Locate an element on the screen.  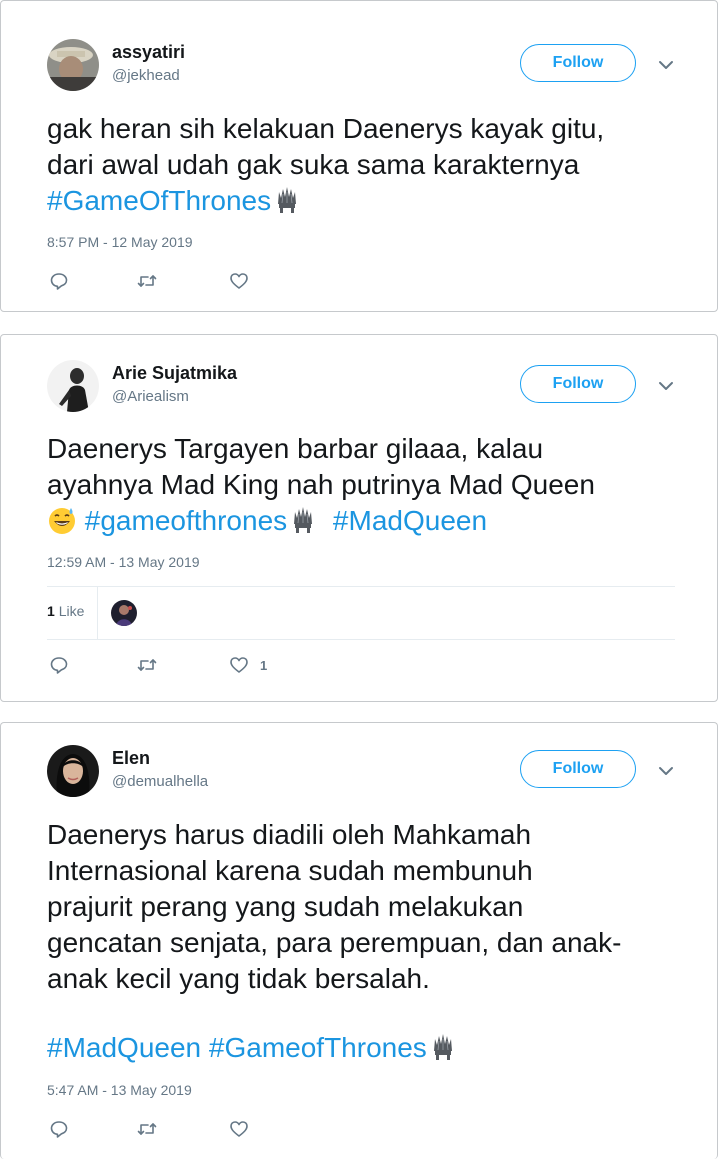
tweet-timestamp: 12:59 AM - 13 May 2019 is located at coordinates (123, 562).